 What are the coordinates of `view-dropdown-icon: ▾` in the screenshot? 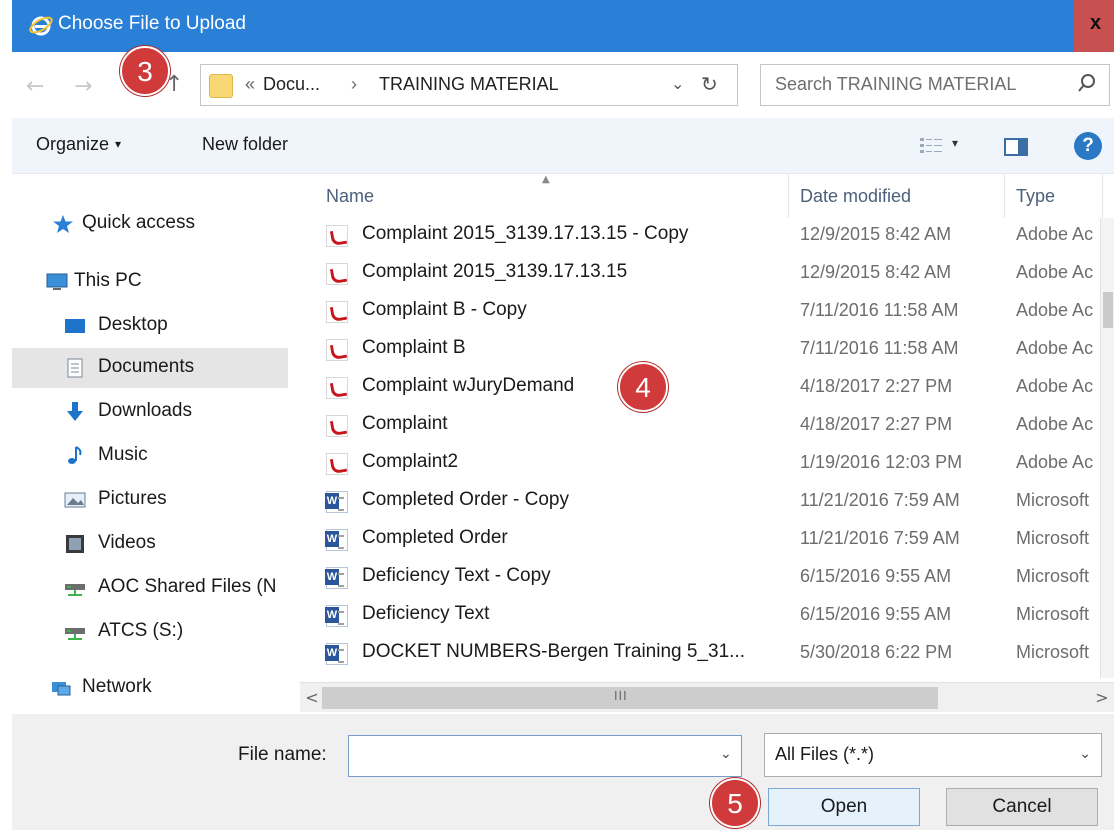 It's located at (955, 143).